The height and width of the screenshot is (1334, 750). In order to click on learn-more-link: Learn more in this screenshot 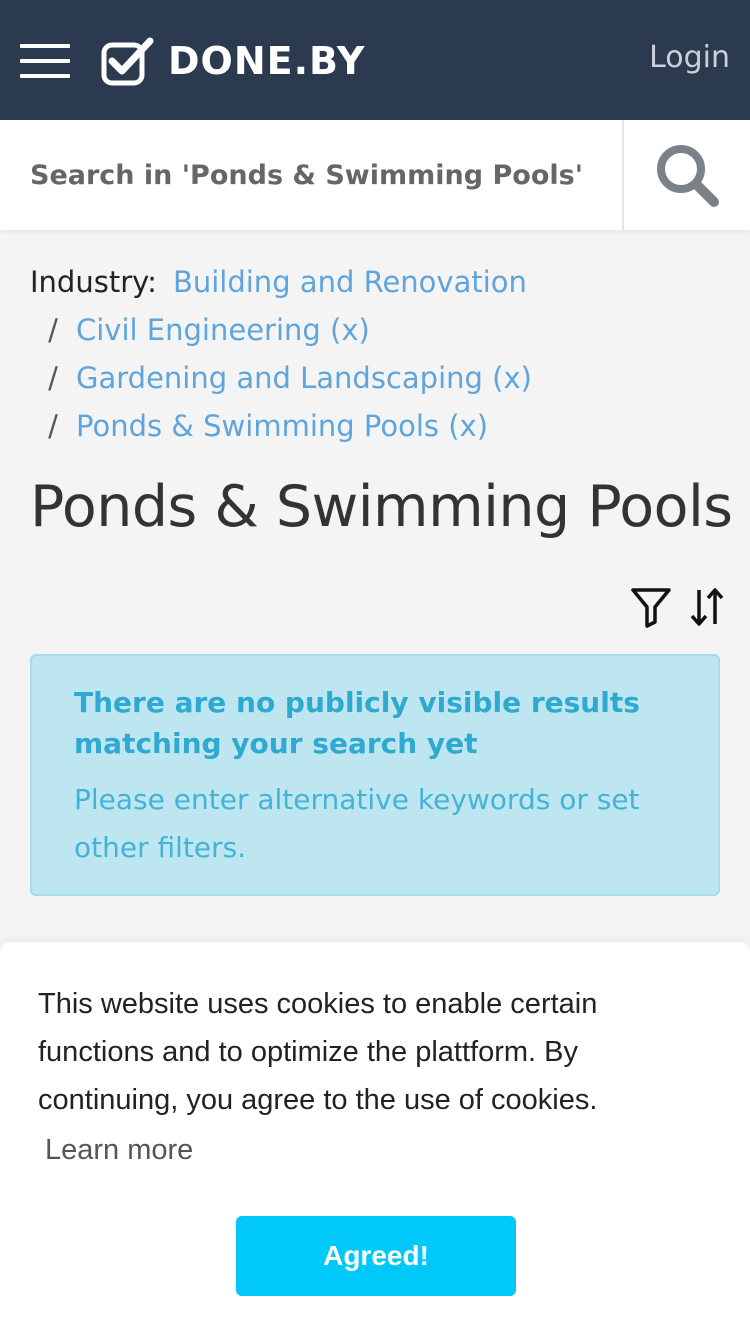, I will do `click(119, 1150)`.